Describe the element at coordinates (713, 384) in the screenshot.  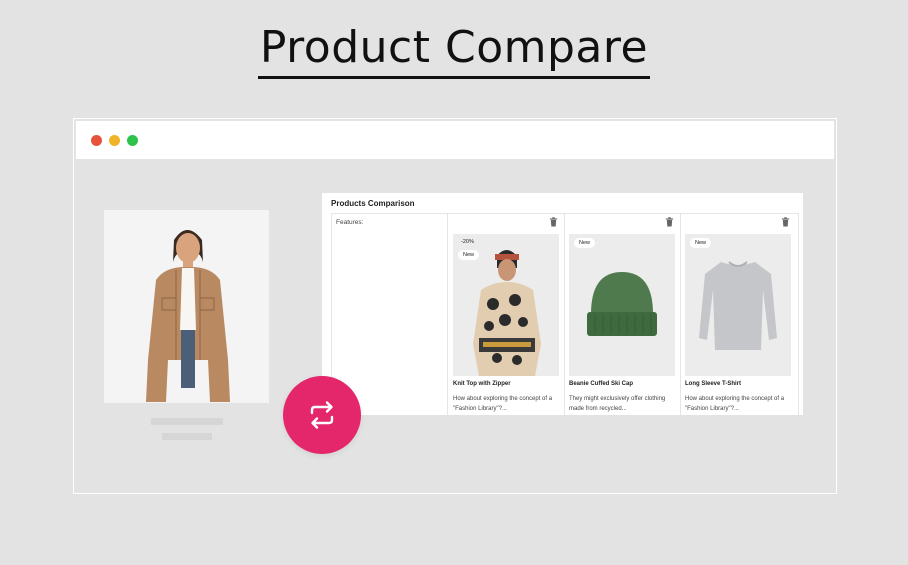
I see `product-name: Long Sleeve T-Shirt` at that location.